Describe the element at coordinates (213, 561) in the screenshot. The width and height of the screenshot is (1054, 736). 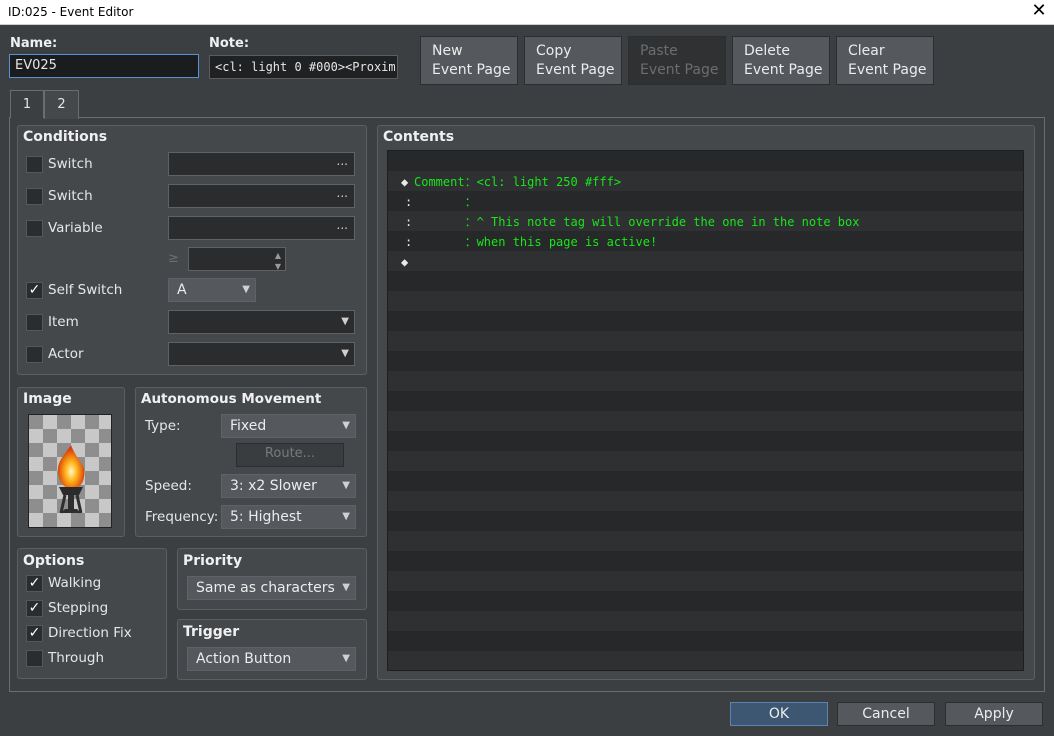
I see `priority-title: Priority` at that location.